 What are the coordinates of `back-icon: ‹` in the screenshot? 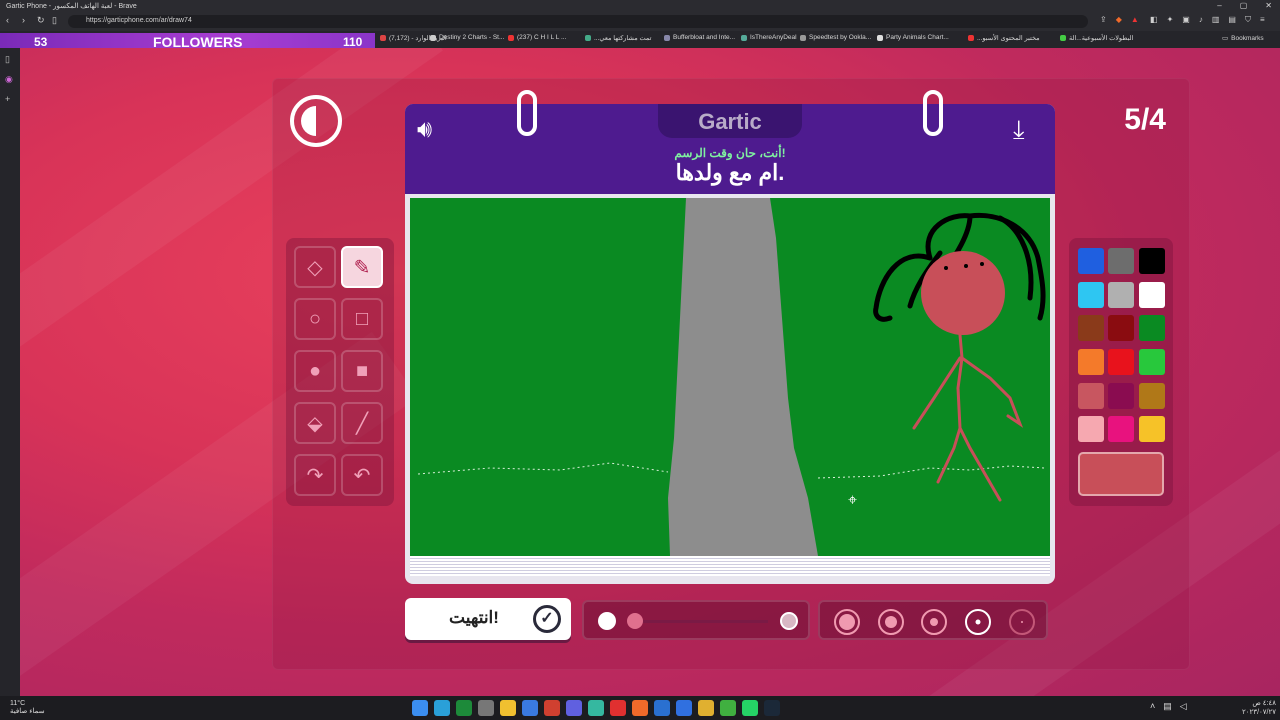 It's located at (7, 20).